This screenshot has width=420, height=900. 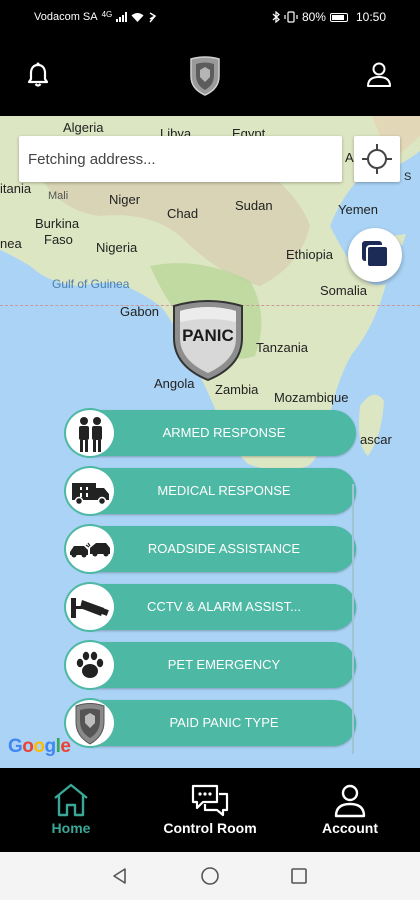 What do you see at coordinates (210, 800) in the screenshot?
I see `chat-bubbles-icon` at bounding box center [210, 800].